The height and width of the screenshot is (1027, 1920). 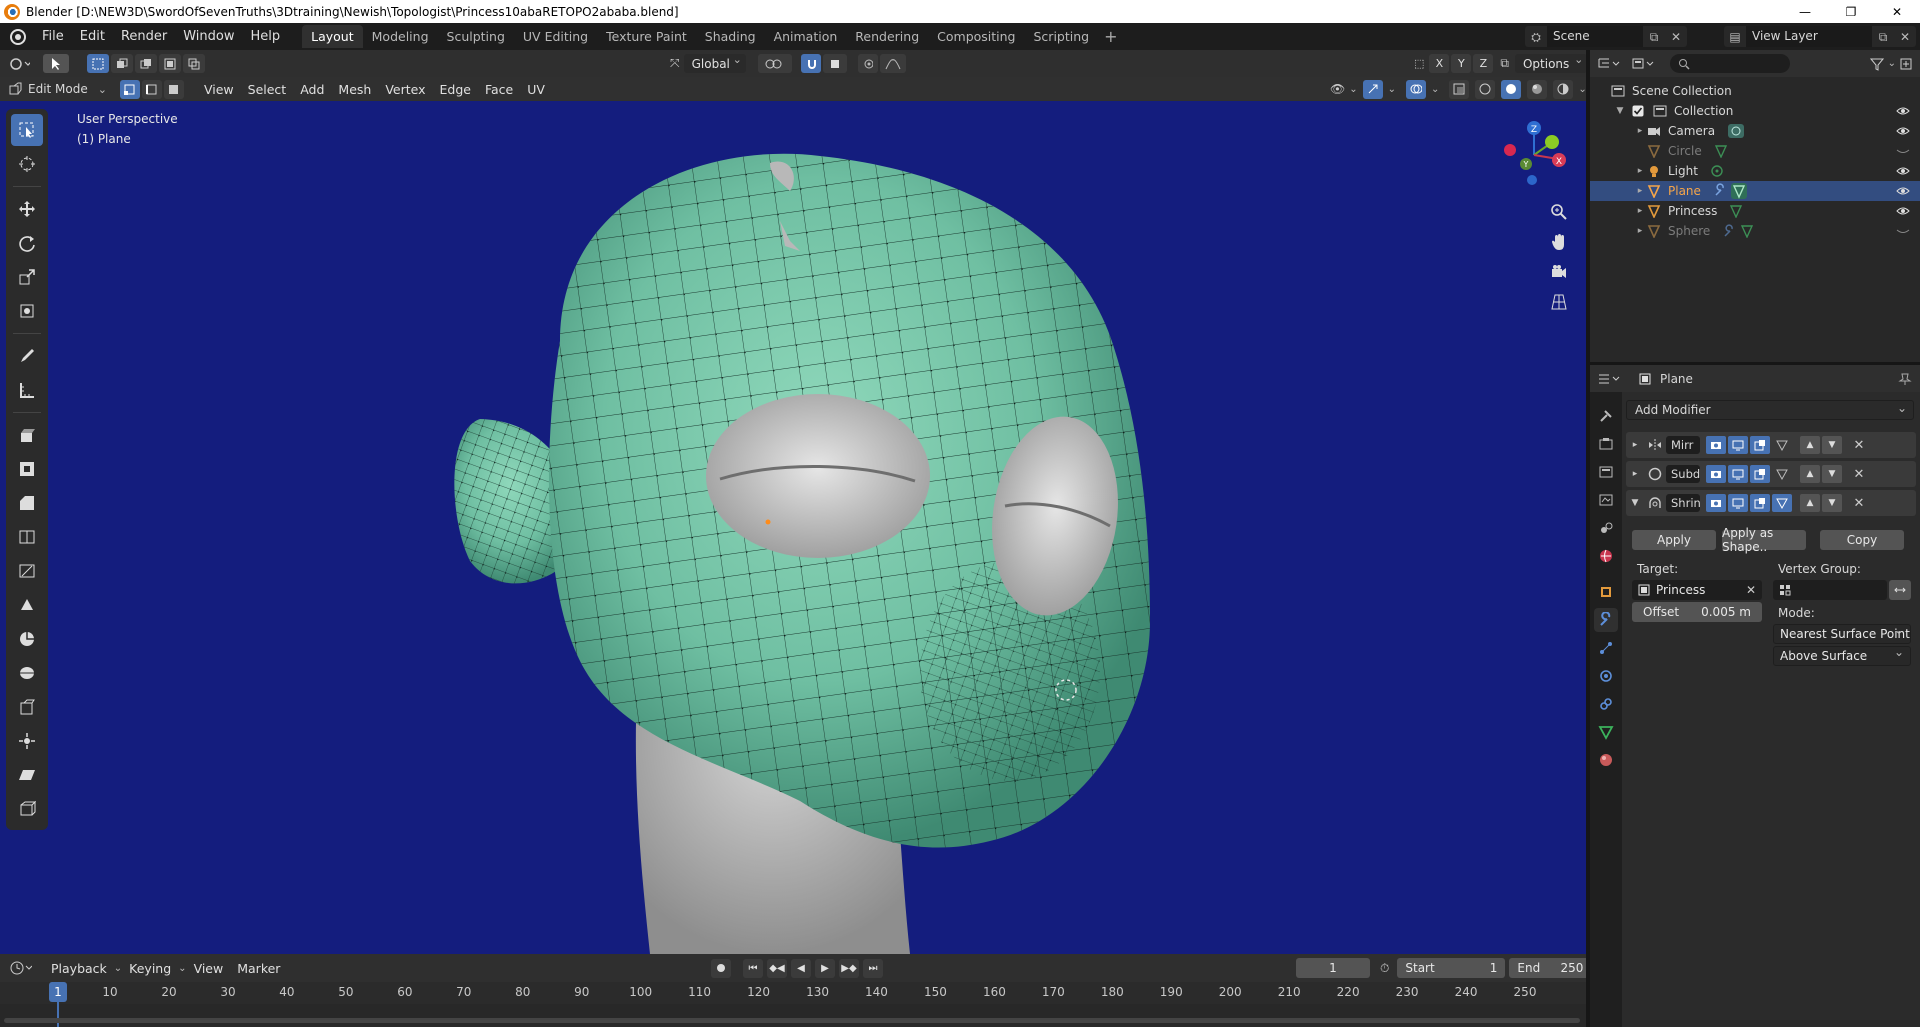 I want to click on edge-slide-tool, so click(x=27, y=707).